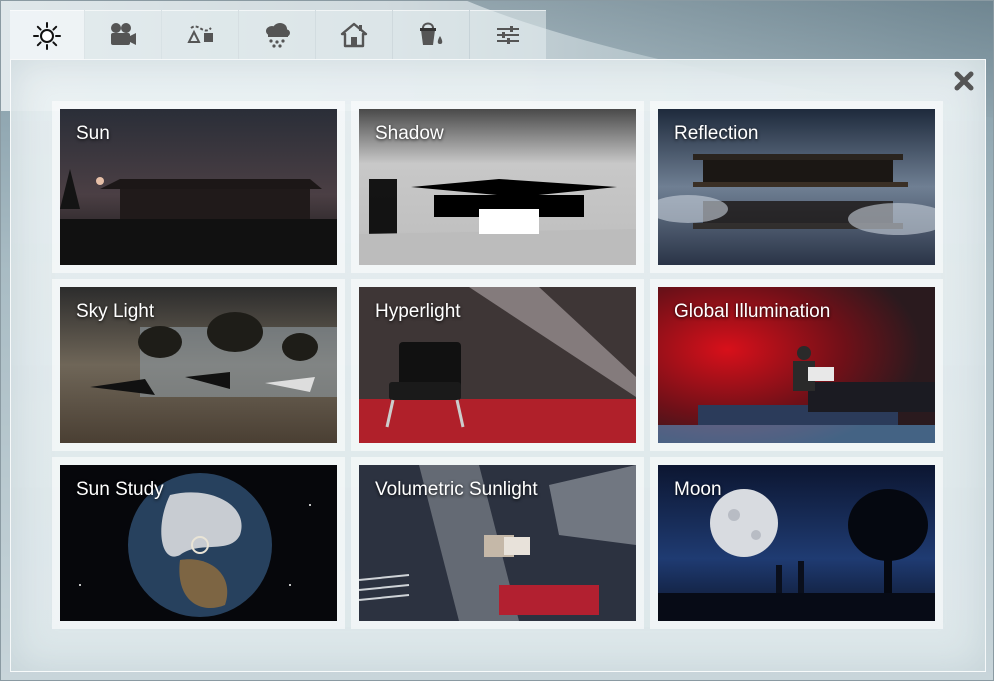  I want to click on effect-card-sun: Sun, so click(198, 187).